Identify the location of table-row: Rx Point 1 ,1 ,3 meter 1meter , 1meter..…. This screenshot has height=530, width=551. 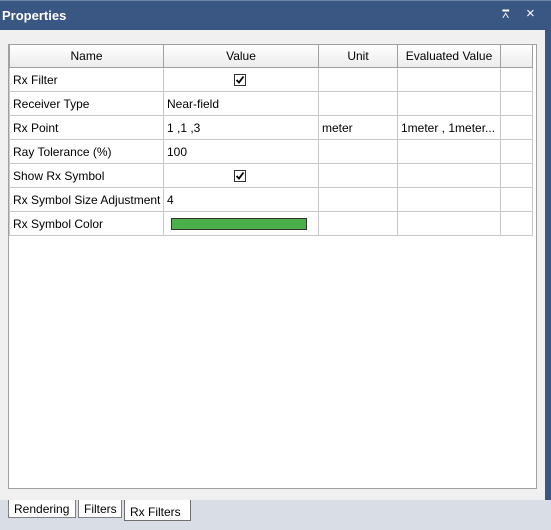
(271, 127).